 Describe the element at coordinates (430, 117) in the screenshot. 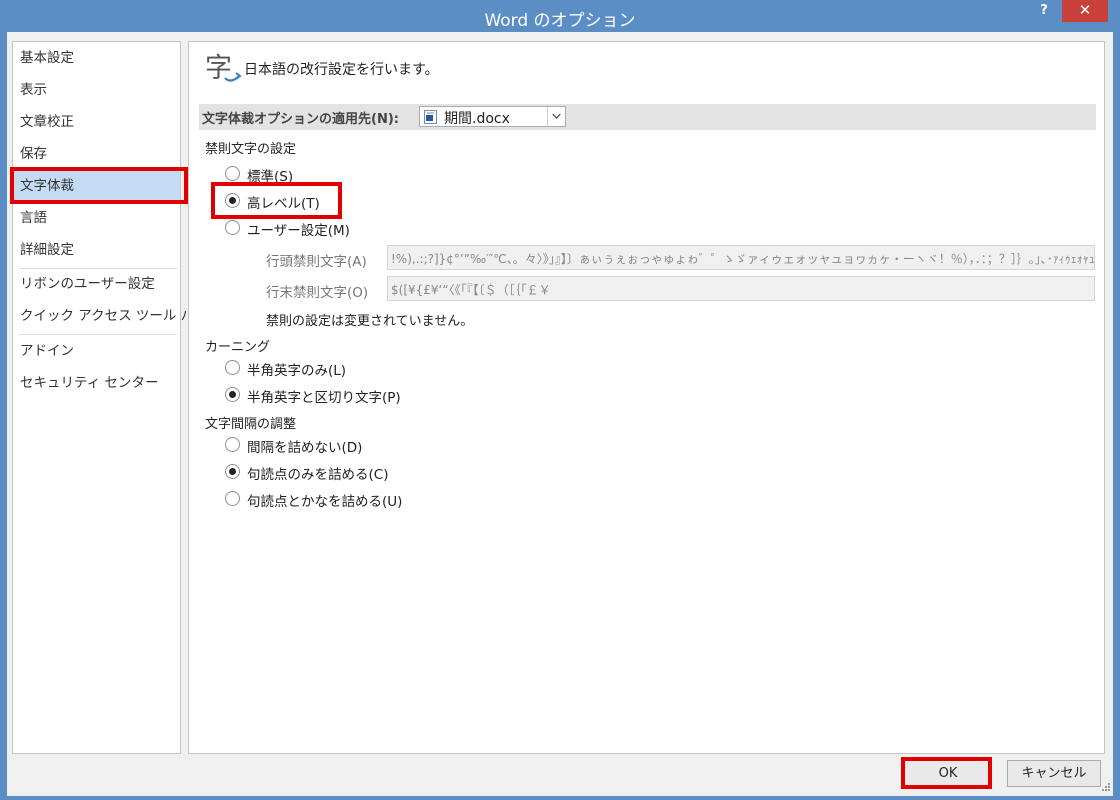

I see `word-document-icon` at that location.